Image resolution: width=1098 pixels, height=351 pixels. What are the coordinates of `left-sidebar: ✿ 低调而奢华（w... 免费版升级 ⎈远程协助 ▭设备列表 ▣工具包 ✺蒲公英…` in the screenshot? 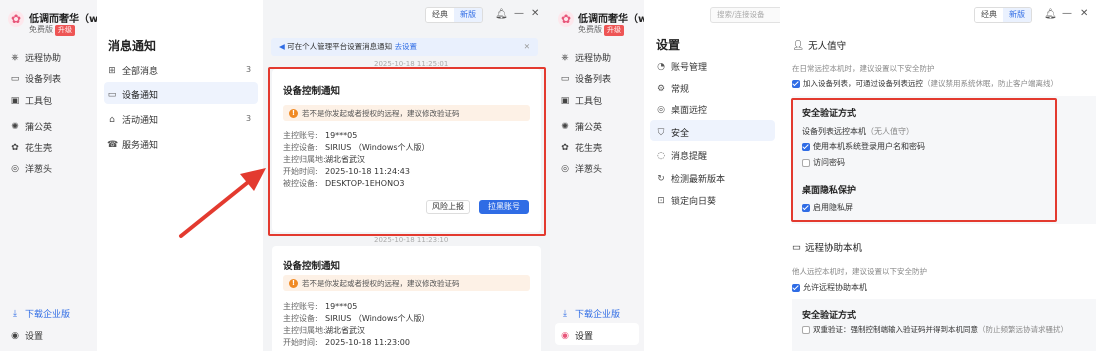 It's located at (48, 175).